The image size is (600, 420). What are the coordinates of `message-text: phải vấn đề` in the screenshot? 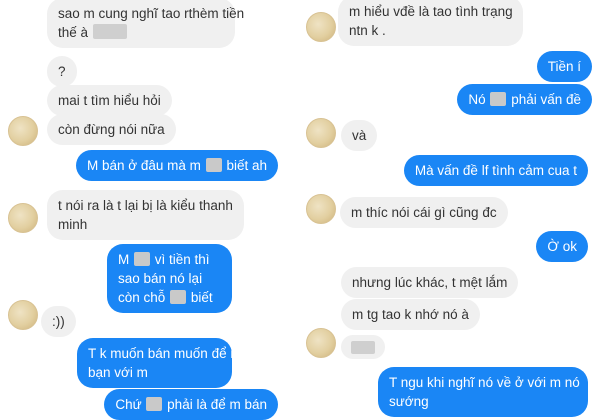 It's located at (546, 99).